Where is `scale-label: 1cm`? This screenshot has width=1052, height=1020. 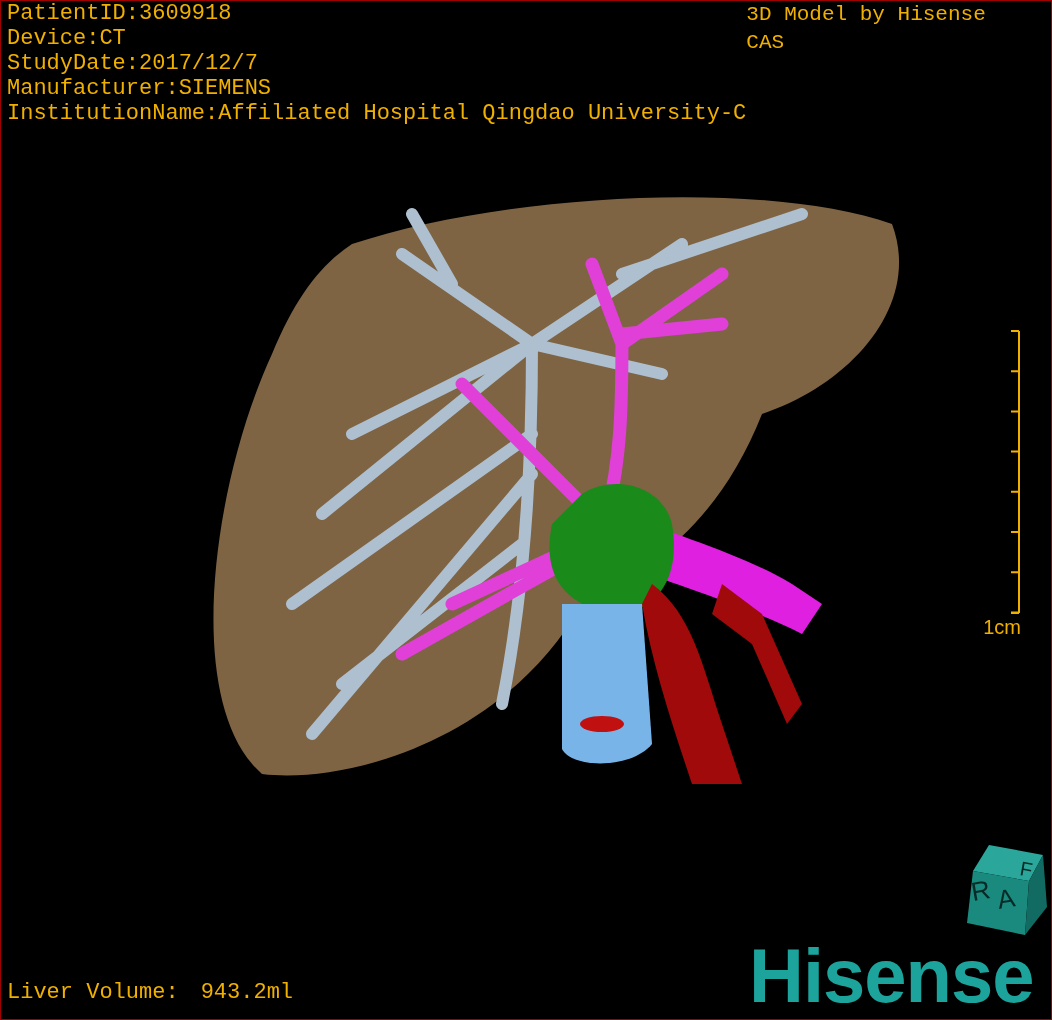
scale-label: 1cm is located at coordinates (1002, 626).